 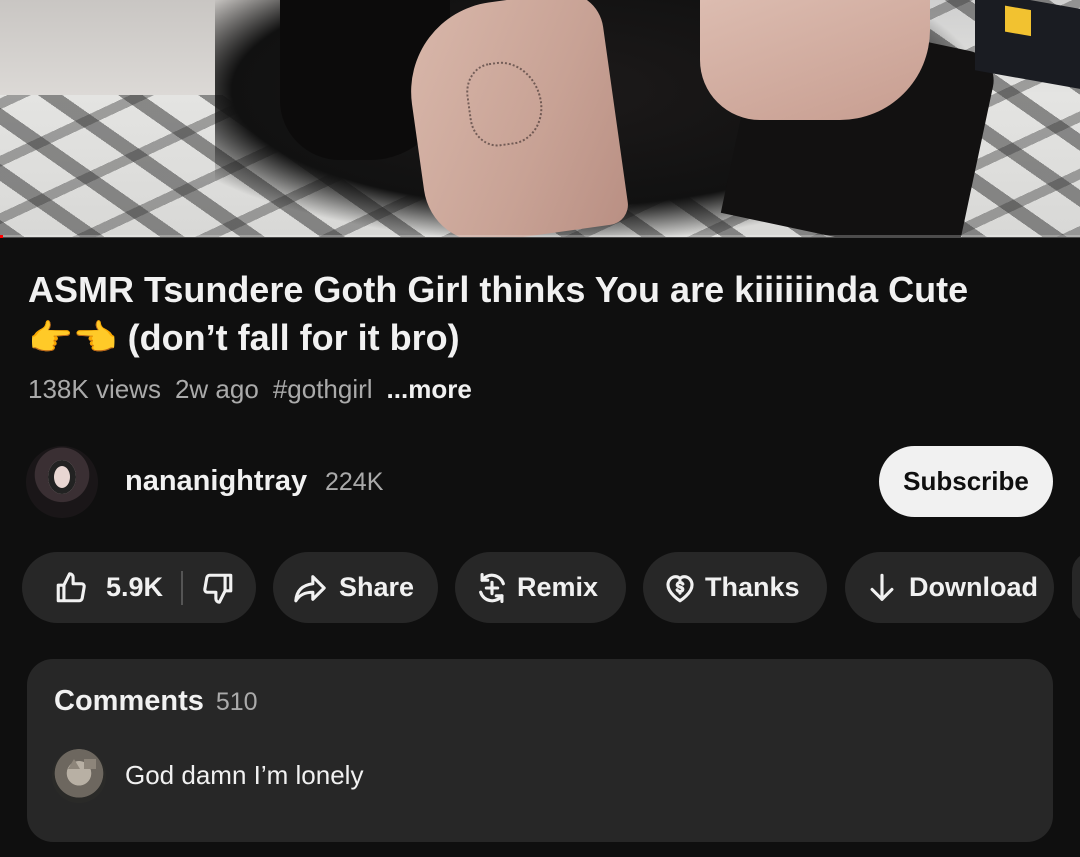 What do you see at coordinates (2, 236) in the screenshot?
I see `video-progress-fill` at bounding box center [2, 236].